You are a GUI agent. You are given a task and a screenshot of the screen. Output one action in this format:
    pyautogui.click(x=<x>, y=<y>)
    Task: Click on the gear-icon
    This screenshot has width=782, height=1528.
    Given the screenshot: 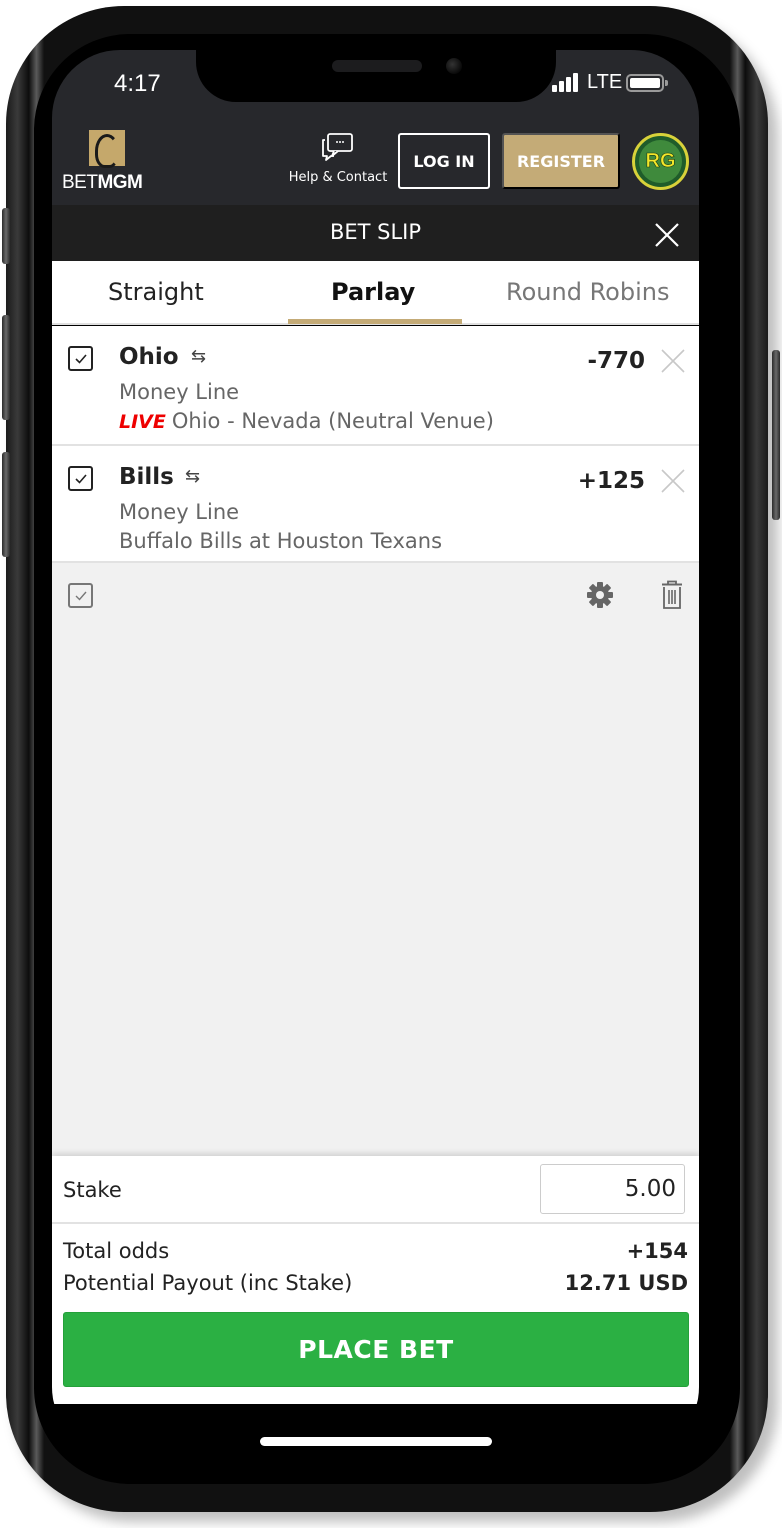 What is the action you would take?
    pyautogui.click(x=600, y=595)
    